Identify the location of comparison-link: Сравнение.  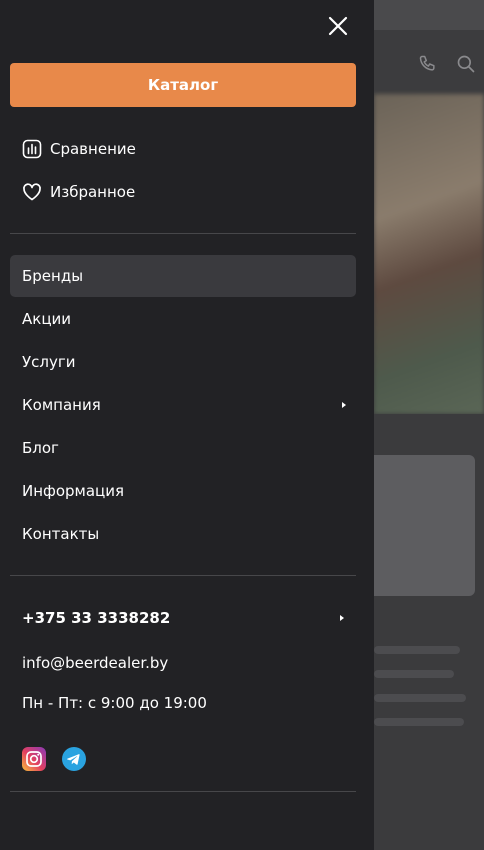
(79, 149).